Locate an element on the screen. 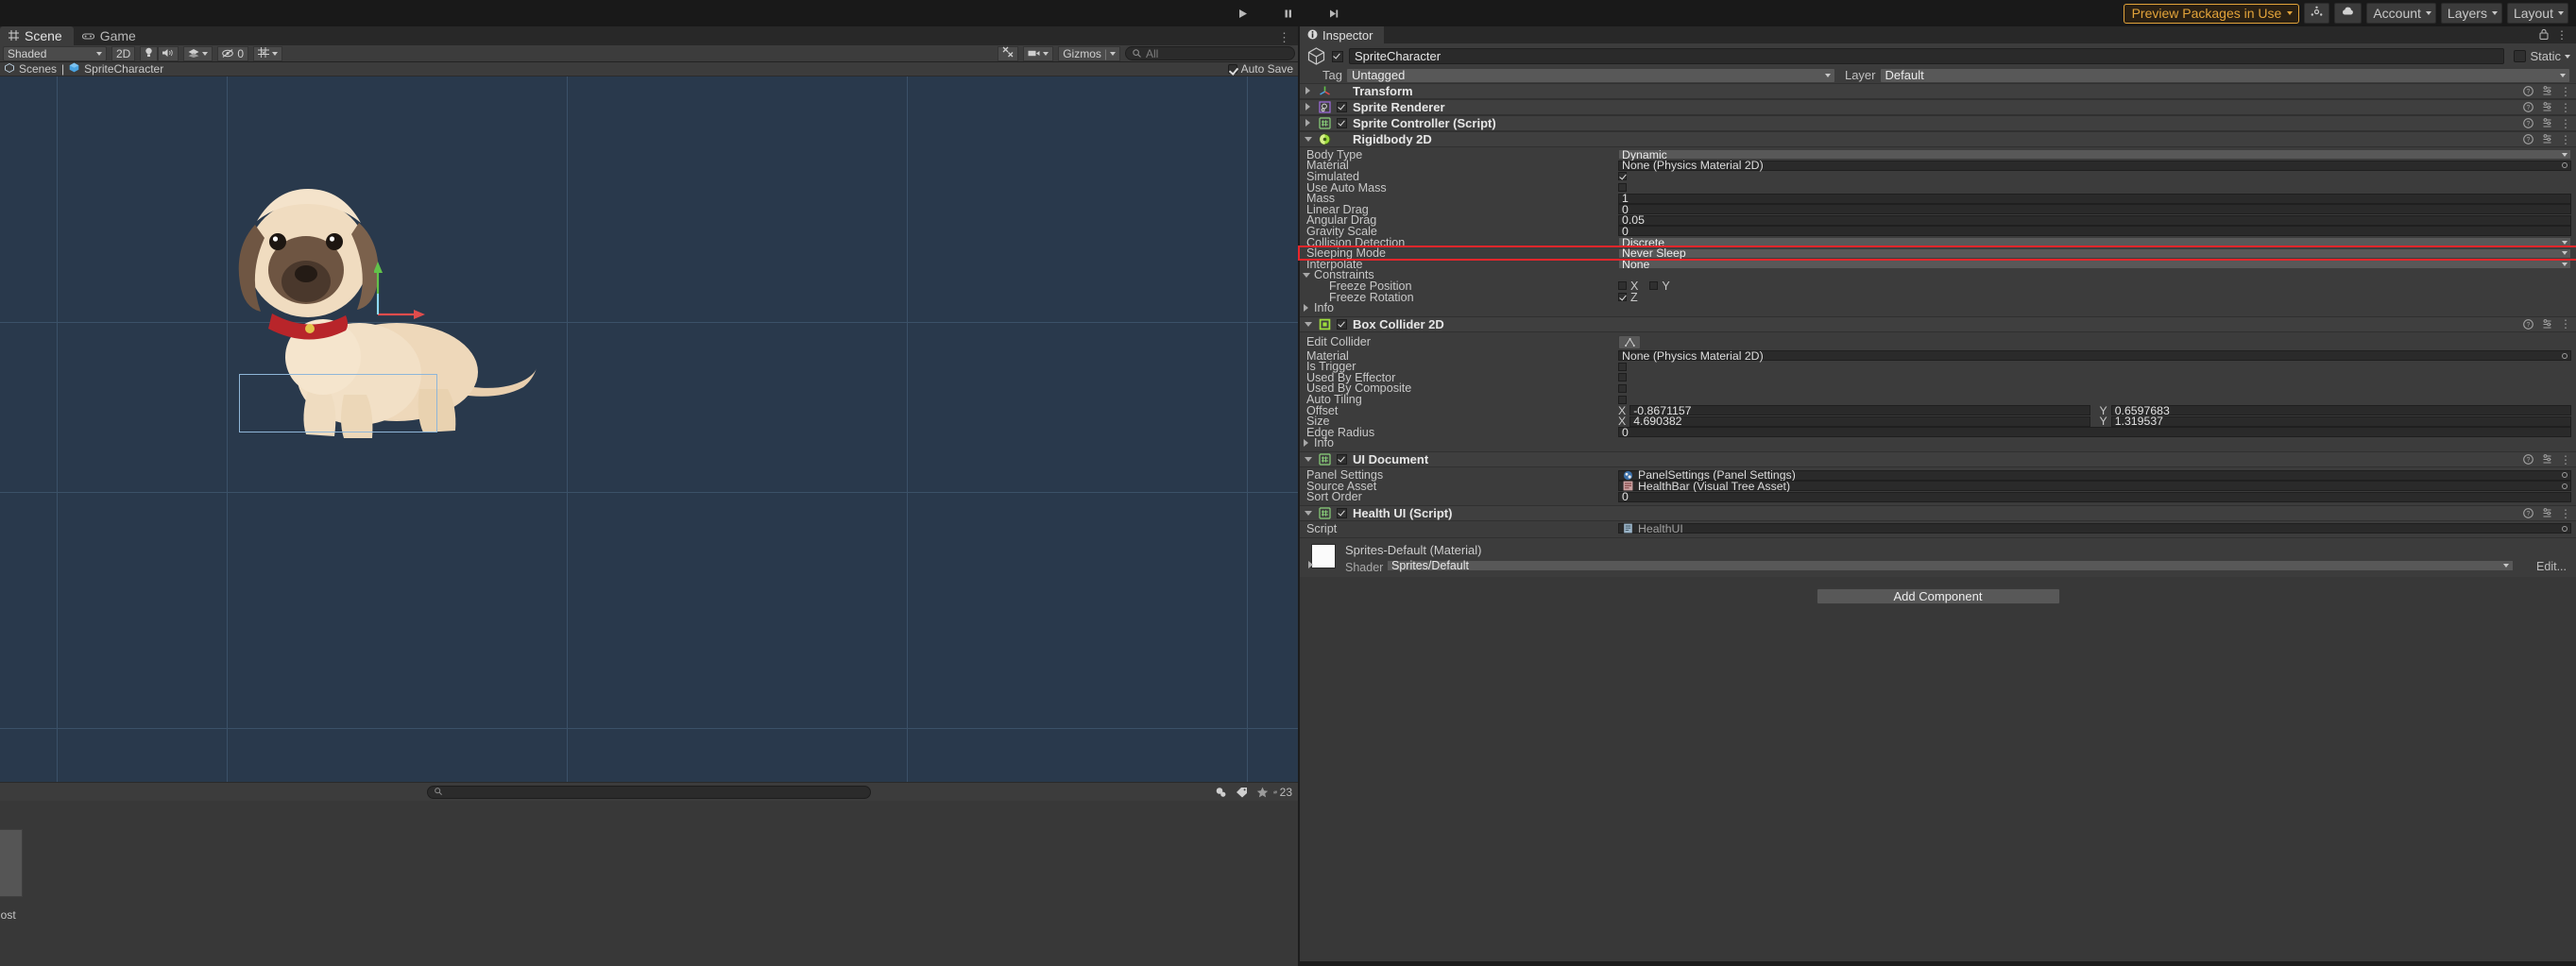 The height and width of the screenshot is (966, 2576). step-button is located at coordinates (1334, 13).